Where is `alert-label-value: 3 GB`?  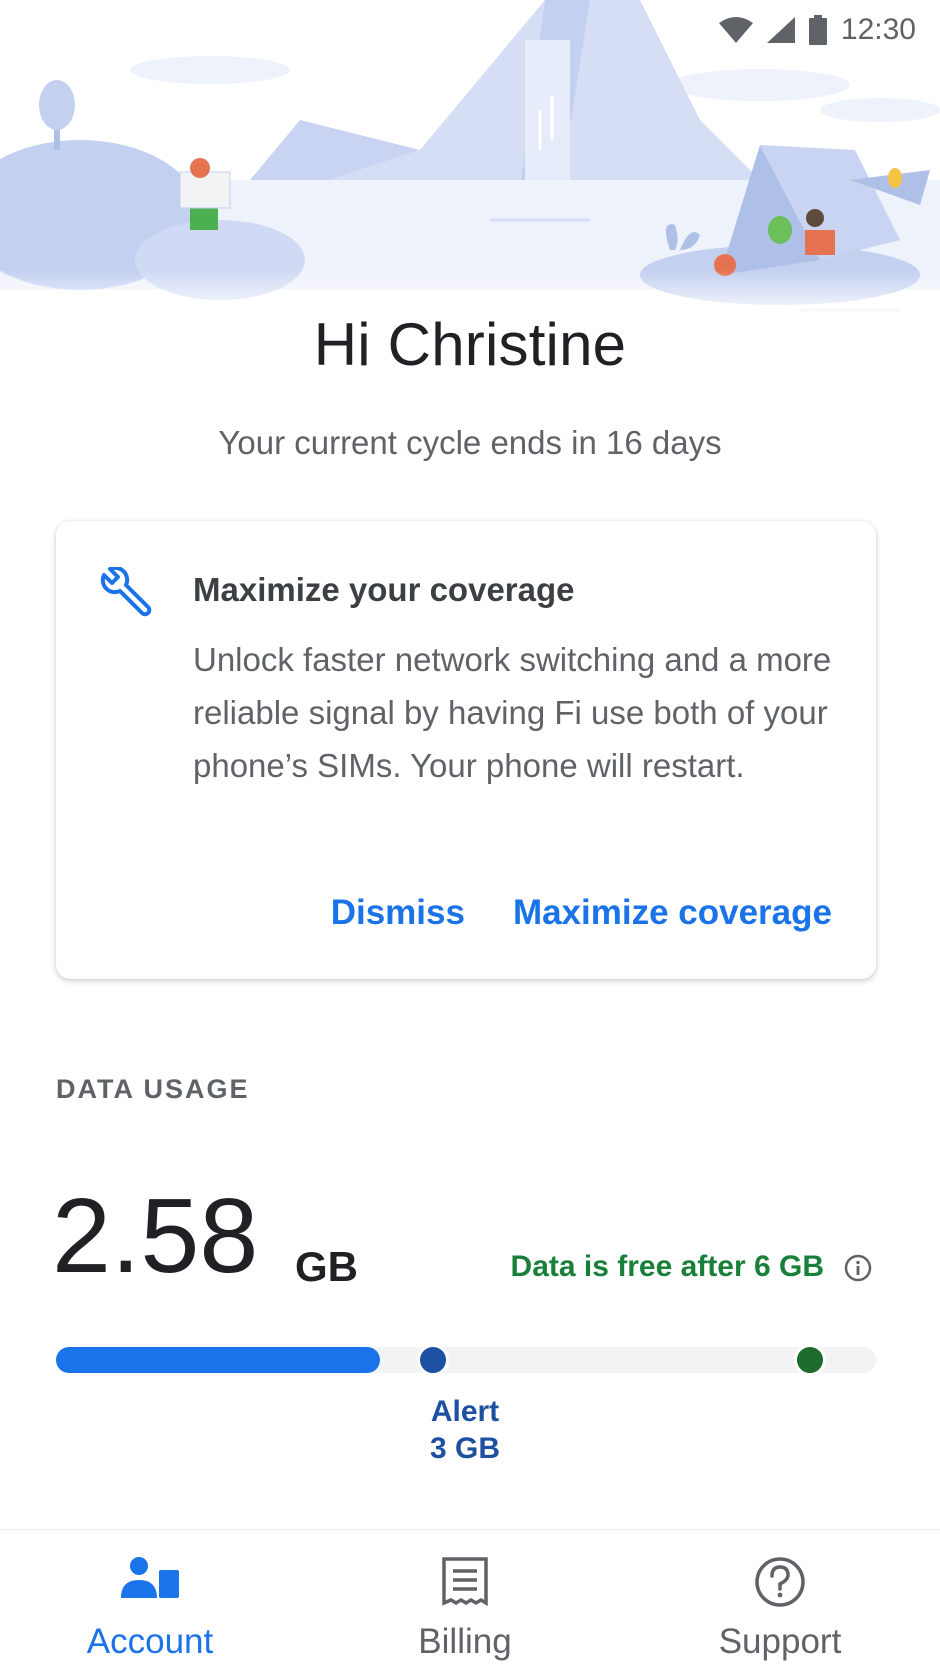
alert-label-value: 3 GB is located at coordinates (465, 1448).